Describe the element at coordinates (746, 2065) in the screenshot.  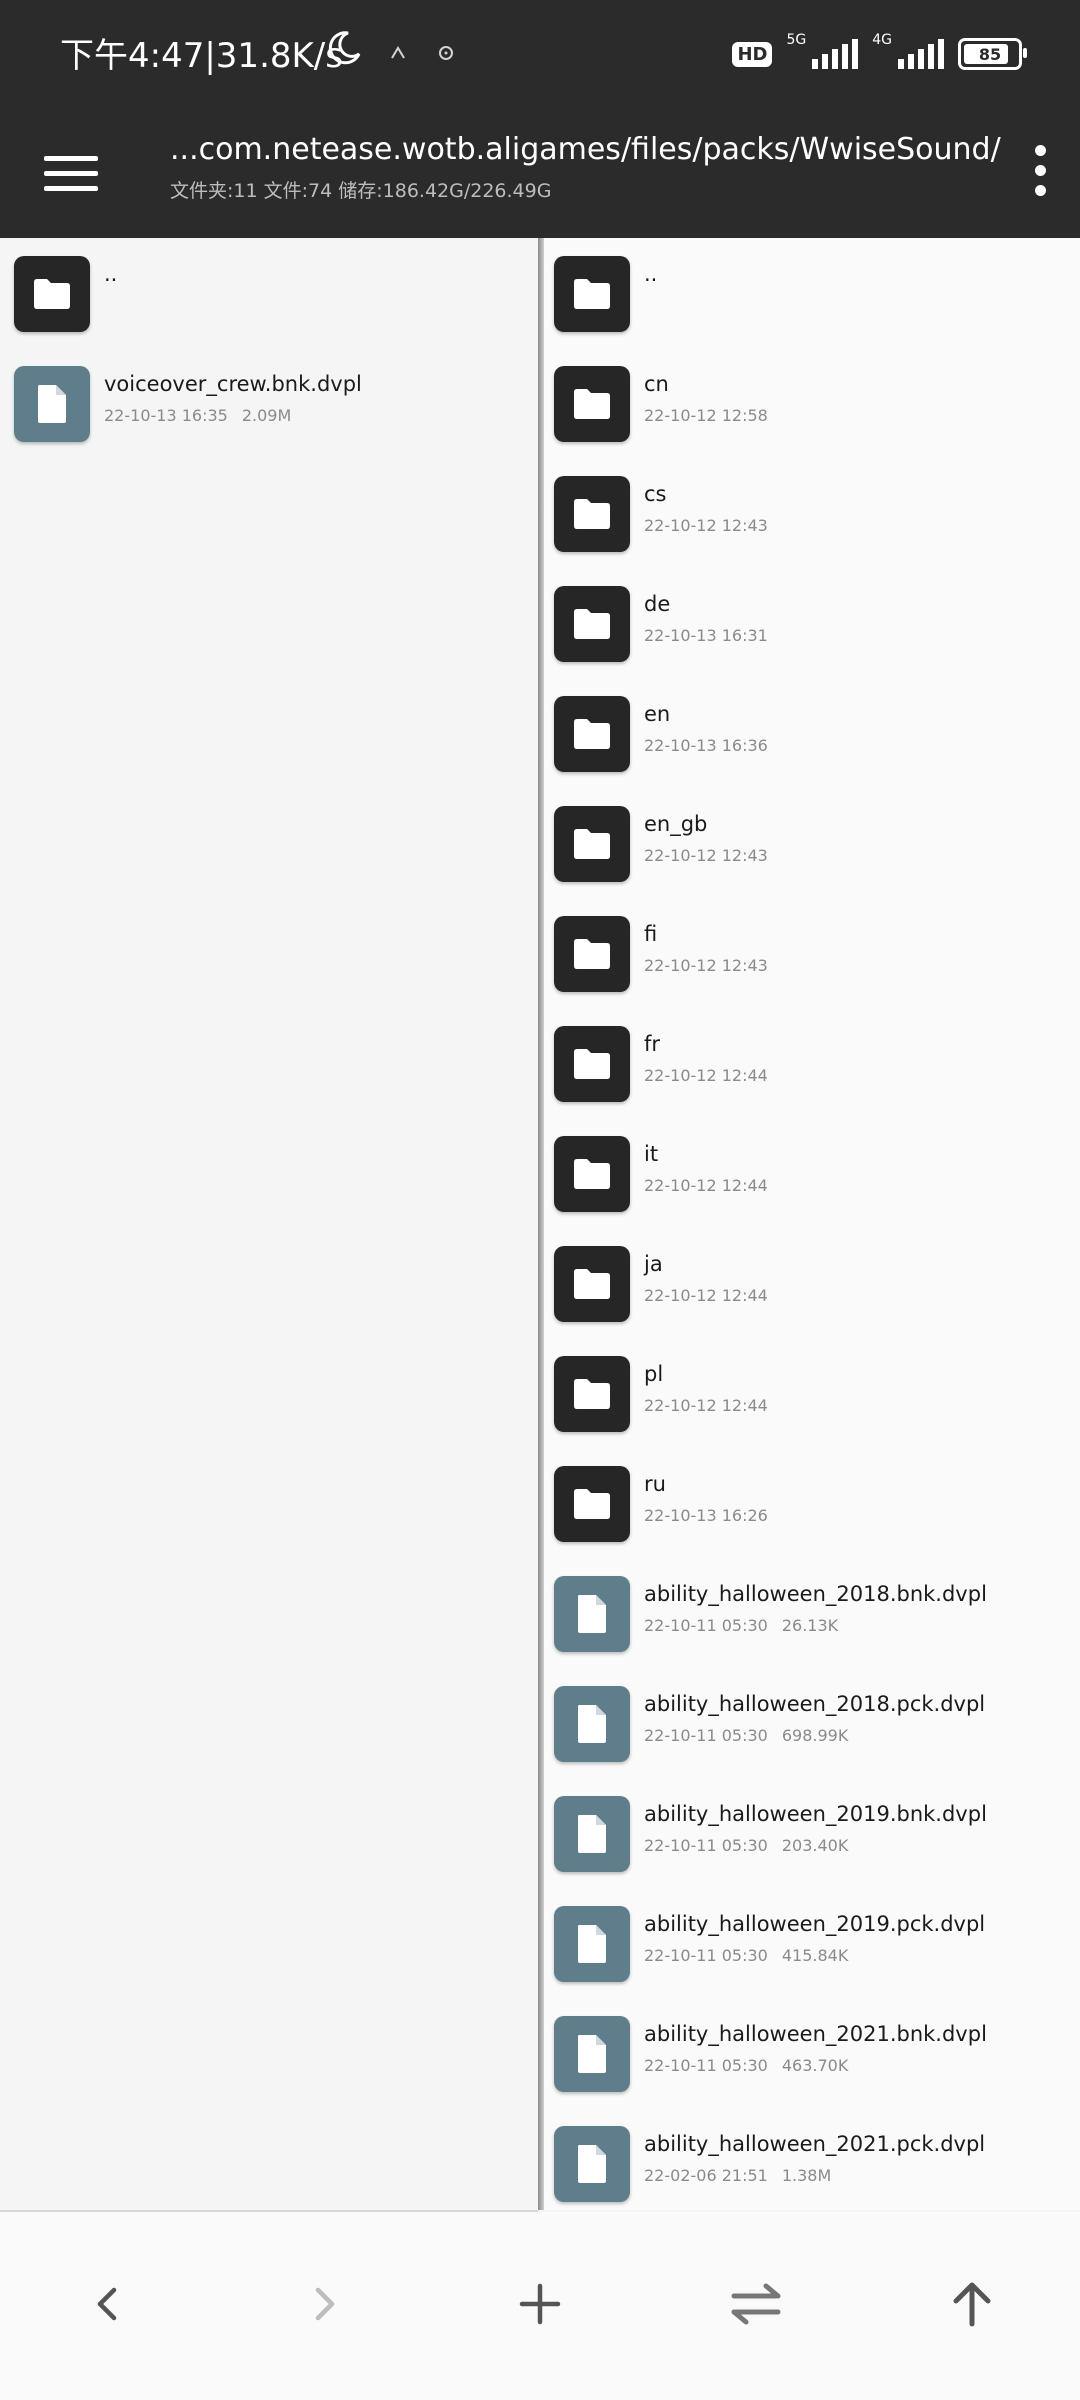
I see `item-meta: 22-10-11 05:30 463.70K` at that location.